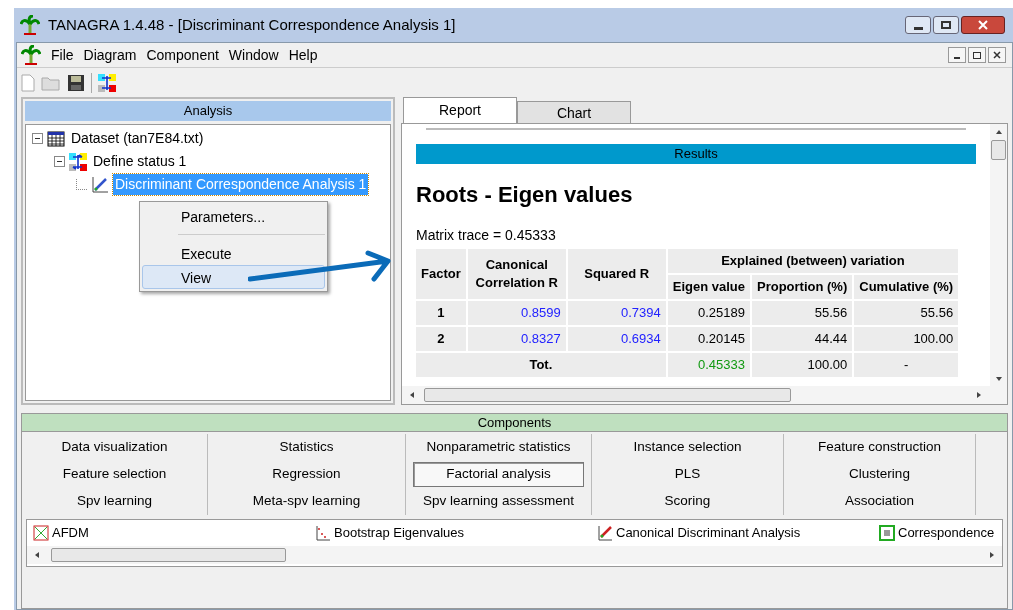 The image size is (1013, 610). Describe the element at coordinates (306, 501) in the screenshot. I see `category-tab: Meta-spv learning` at that location.